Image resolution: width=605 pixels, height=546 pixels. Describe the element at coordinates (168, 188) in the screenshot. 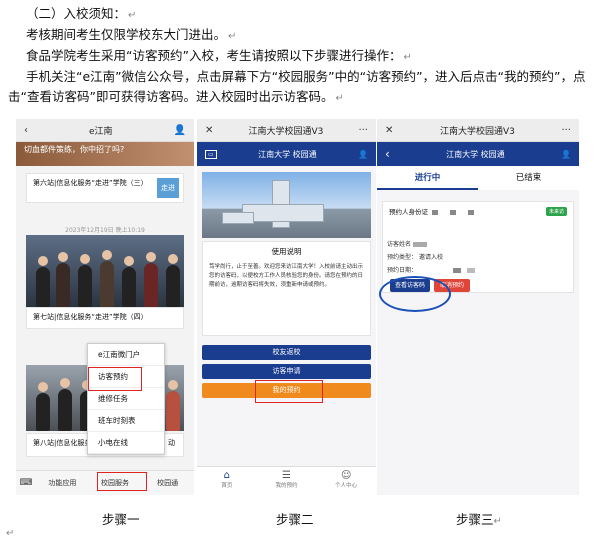

I see `article-thumb: 走进` at that location.